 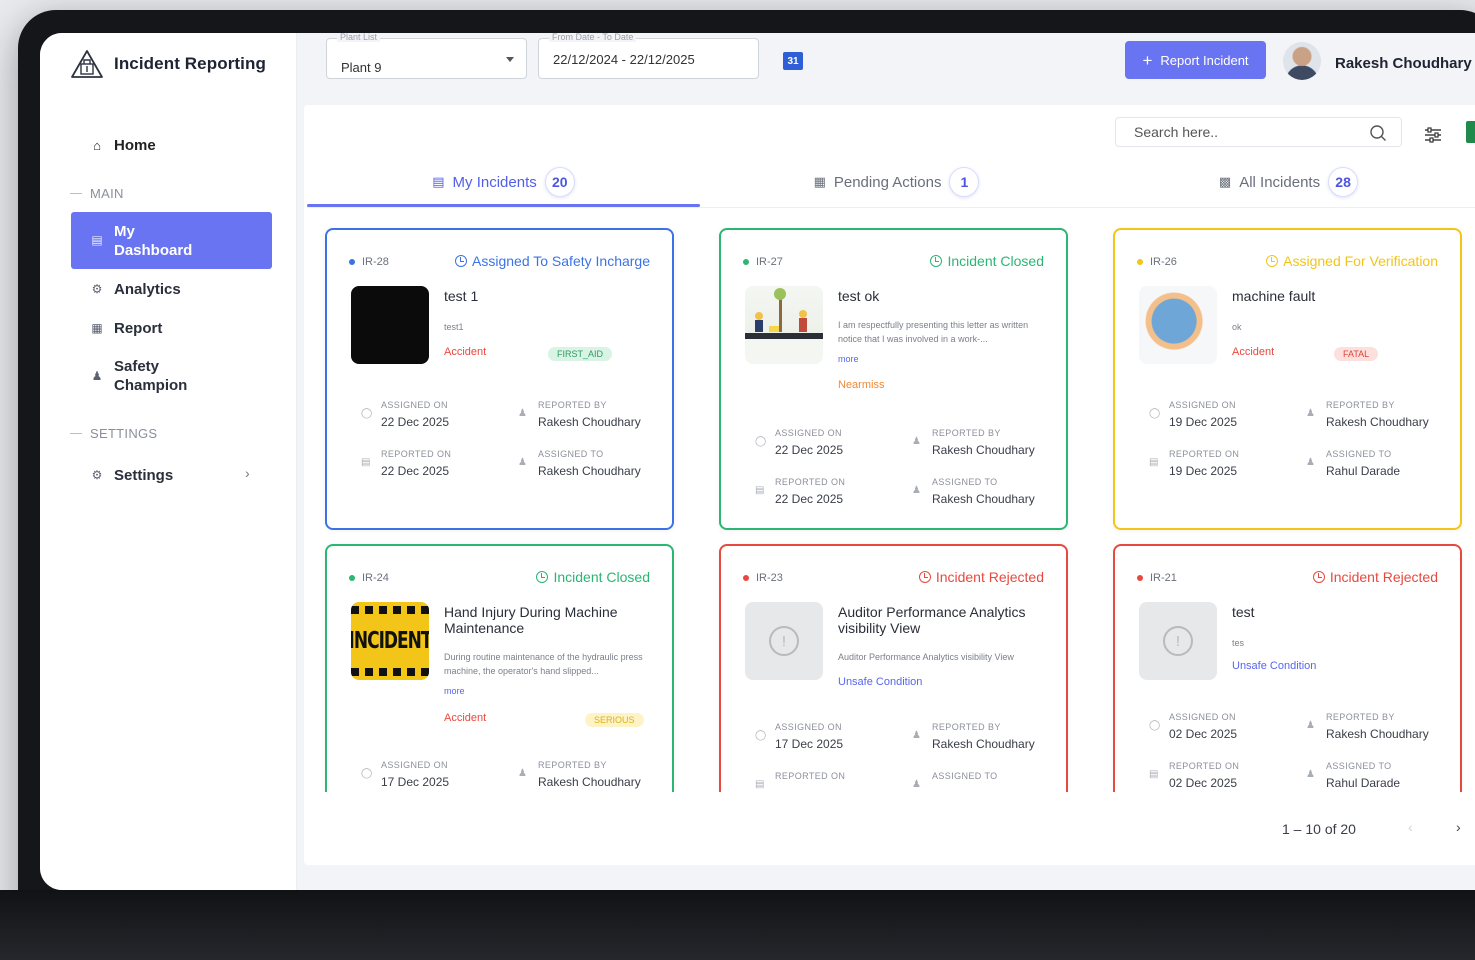 What do you see at coordinates (107, 193) in the screenshot?
I see `section-main-label: MAIN` at bounding box center [107, 193].